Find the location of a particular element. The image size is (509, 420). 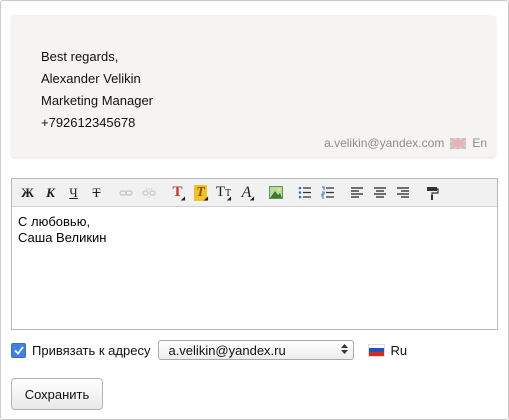

editor-toolbar: Ж К Ч Т T T TT A is located at coordinates (254, 193).